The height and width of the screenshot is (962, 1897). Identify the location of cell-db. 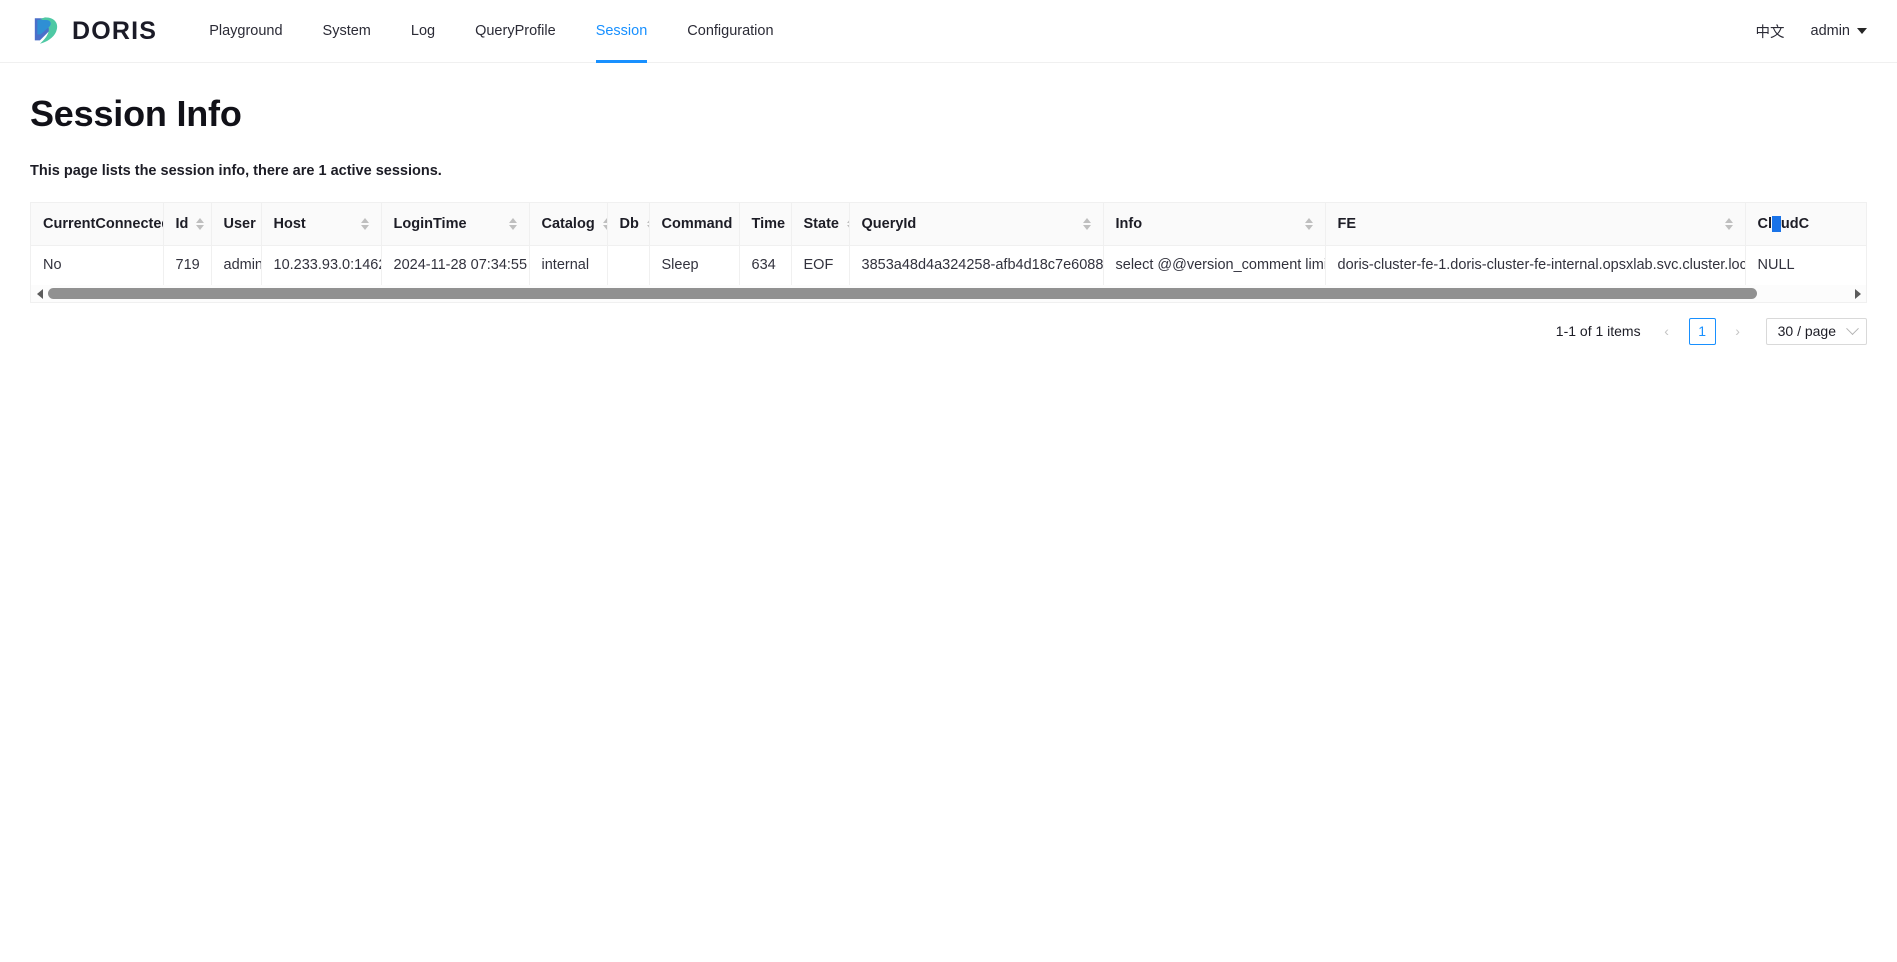
(628, 265).